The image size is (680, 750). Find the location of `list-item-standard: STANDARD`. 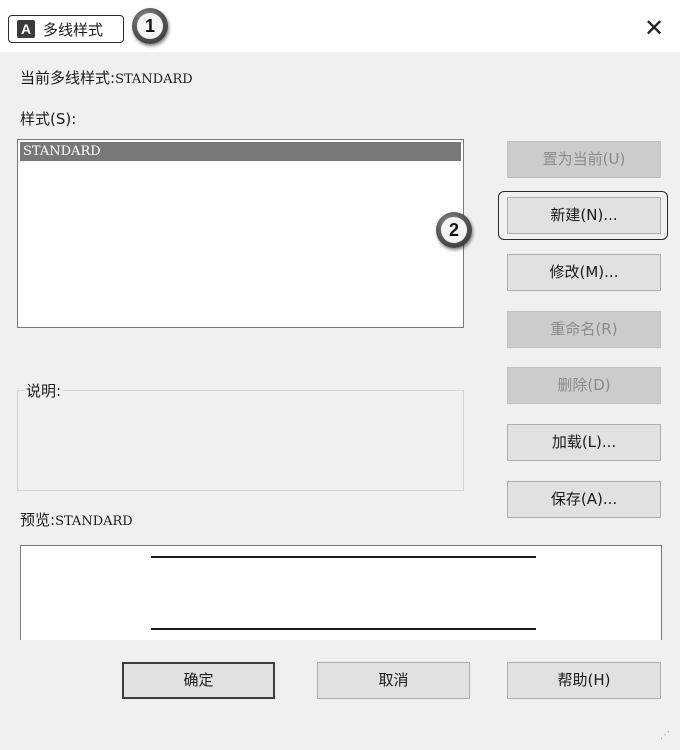

list-item-standard: STANDARD is located at coordinates (240, 151).